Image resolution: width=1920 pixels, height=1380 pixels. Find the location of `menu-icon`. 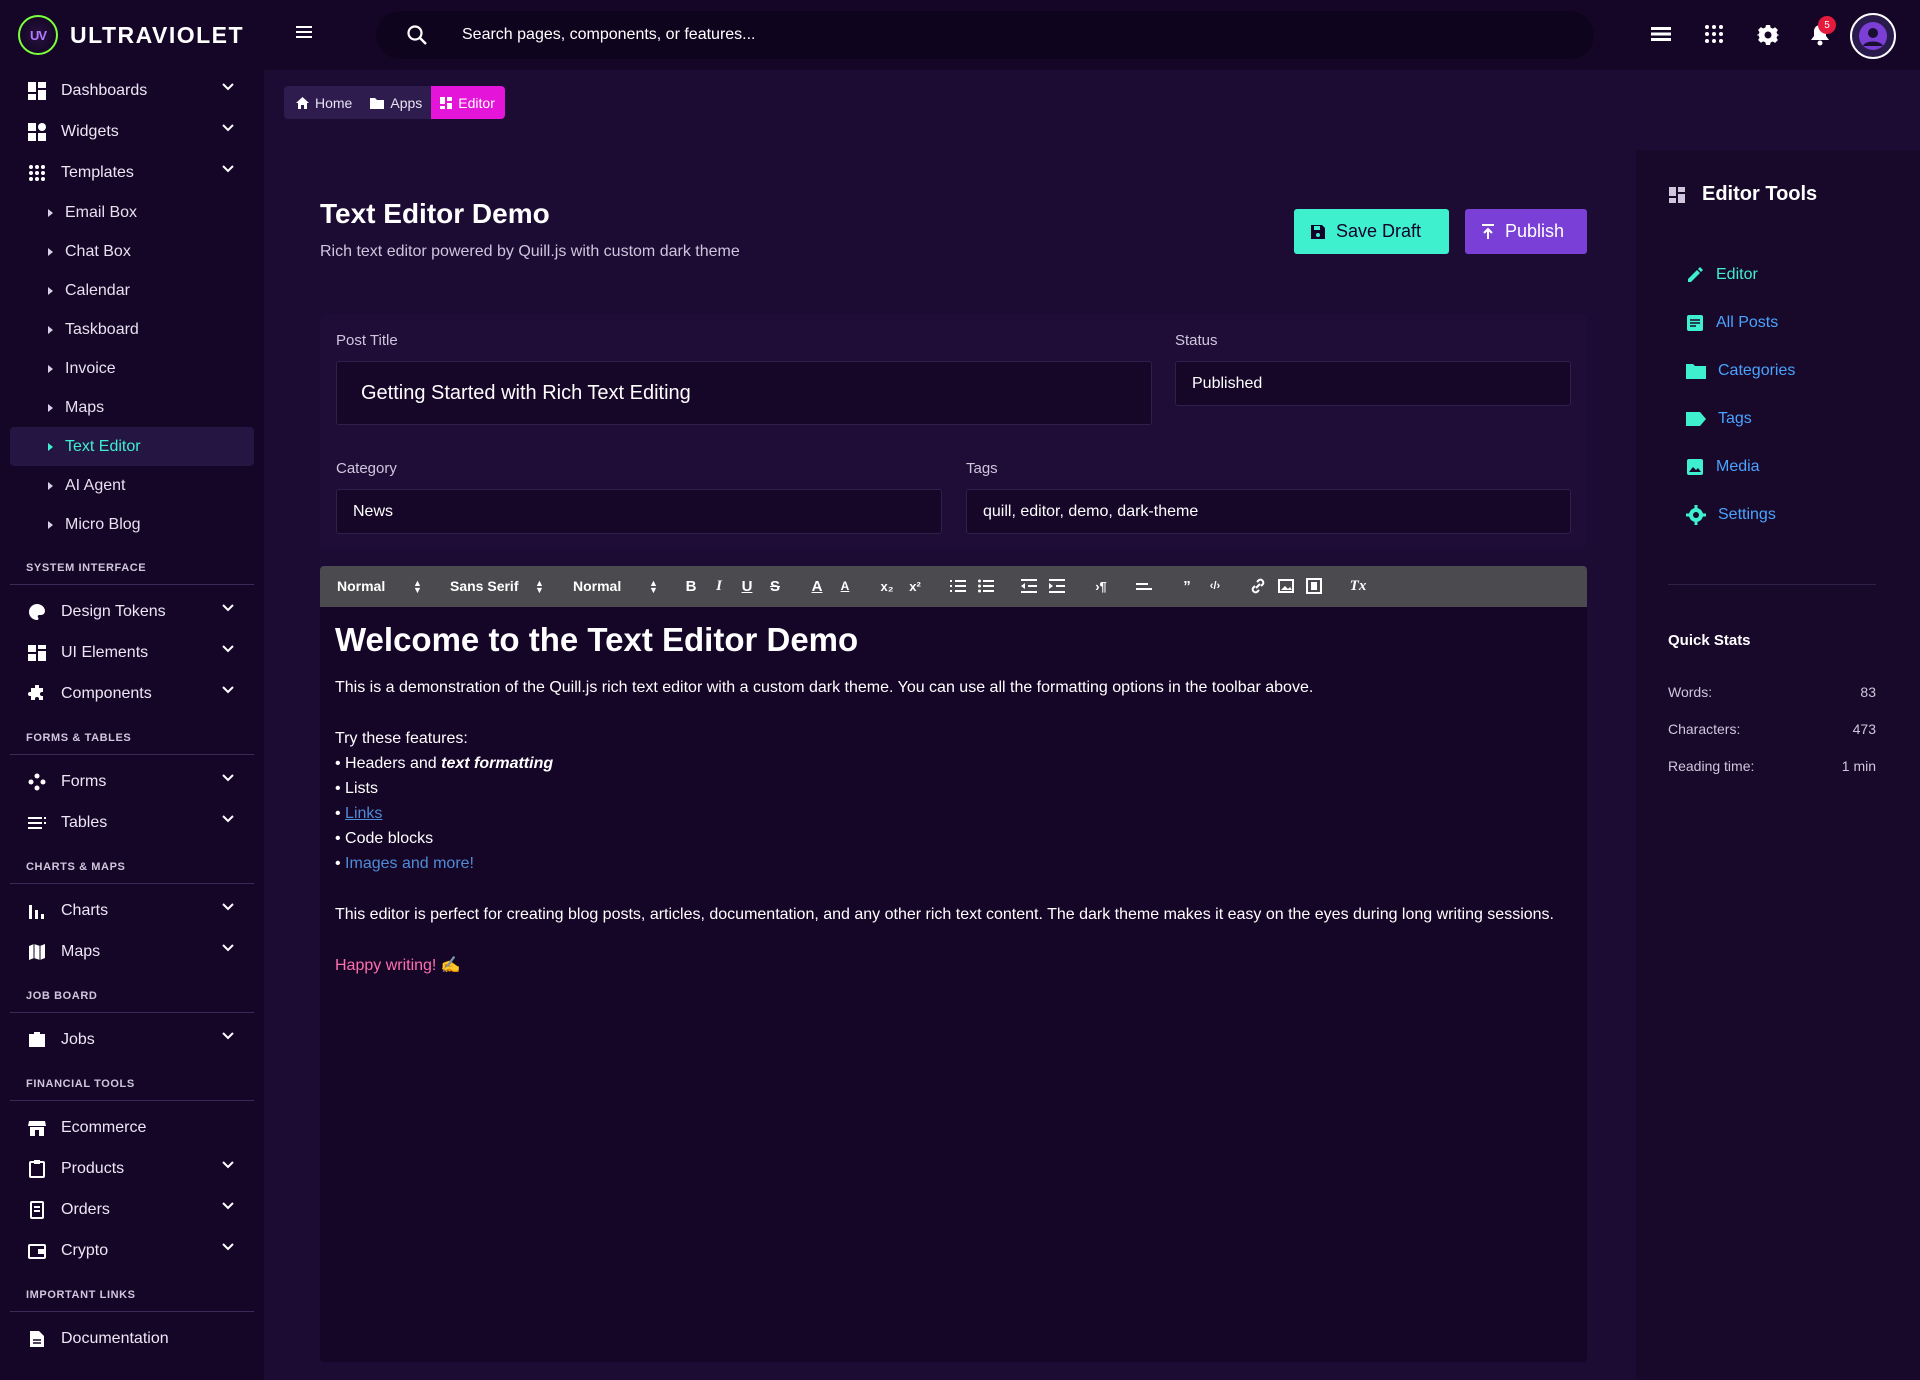

menu-icon is located at coordinates (305, 32).